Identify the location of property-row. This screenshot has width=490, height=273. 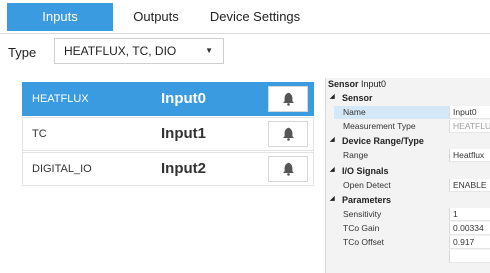
(412, 256).